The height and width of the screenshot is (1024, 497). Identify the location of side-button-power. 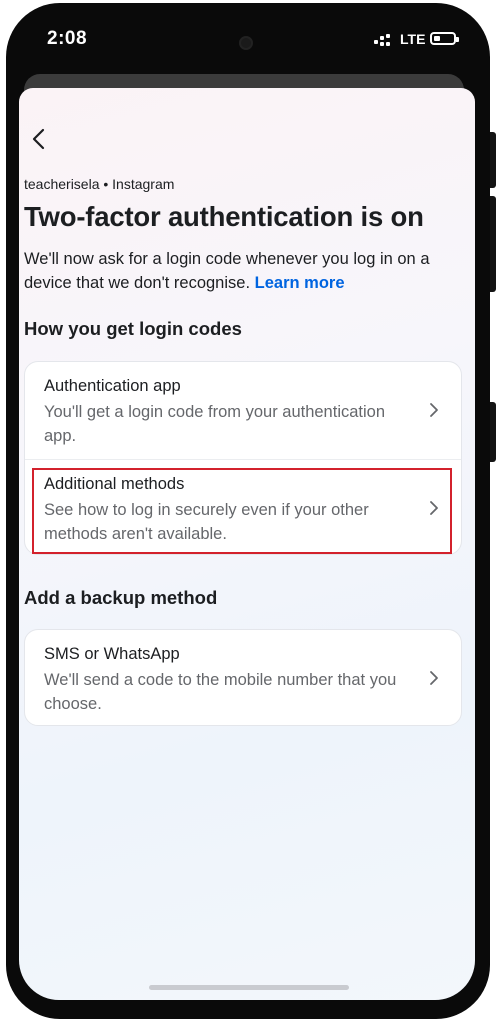
(493, 432).